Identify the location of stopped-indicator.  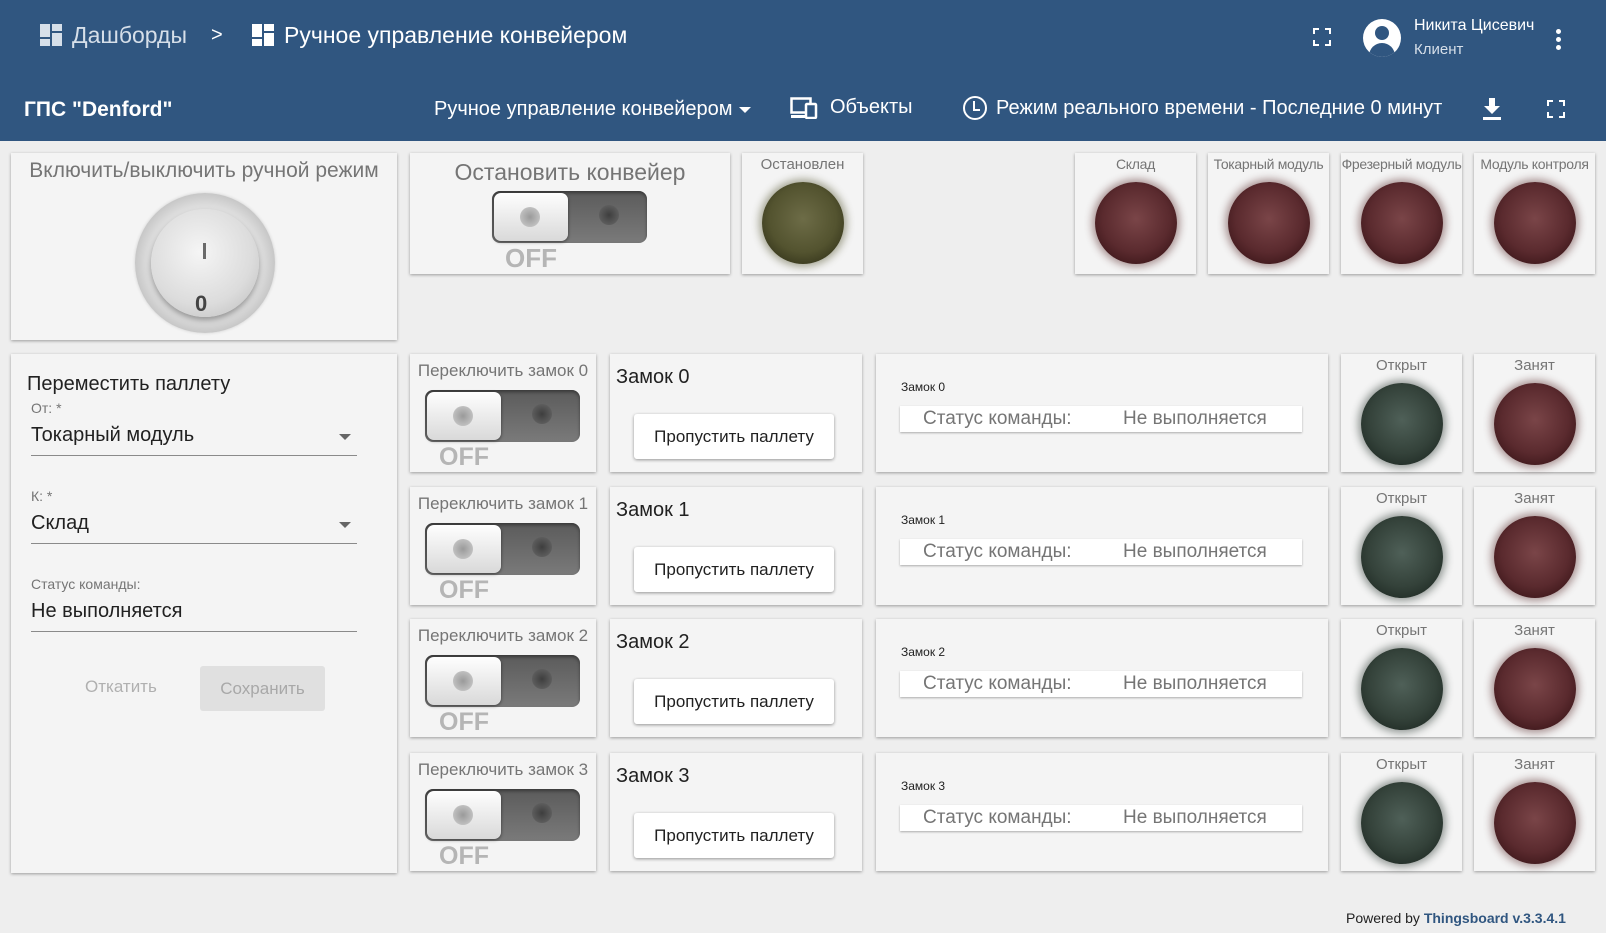
(802, 223).